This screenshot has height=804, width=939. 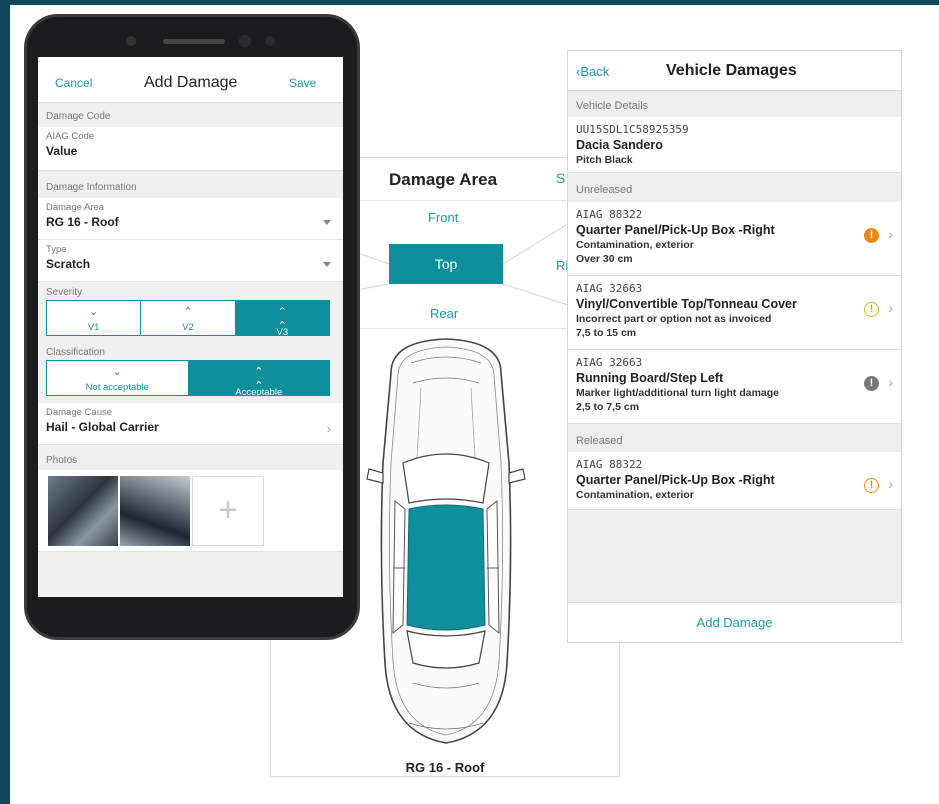 I want to click on alert-filled-orange-icon: !, so click(x=871, y=235).